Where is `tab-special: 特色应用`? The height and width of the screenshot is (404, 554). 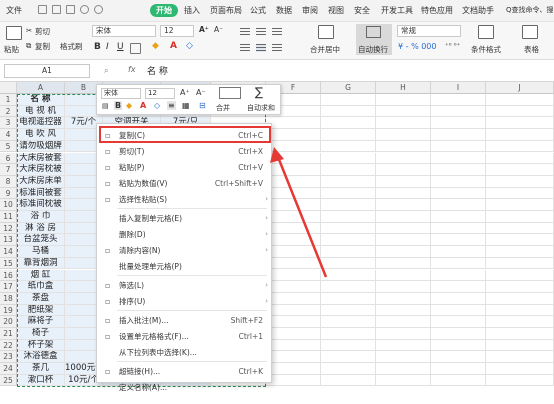
tab-special: 特色应用 is located at coordinates (437, 10).